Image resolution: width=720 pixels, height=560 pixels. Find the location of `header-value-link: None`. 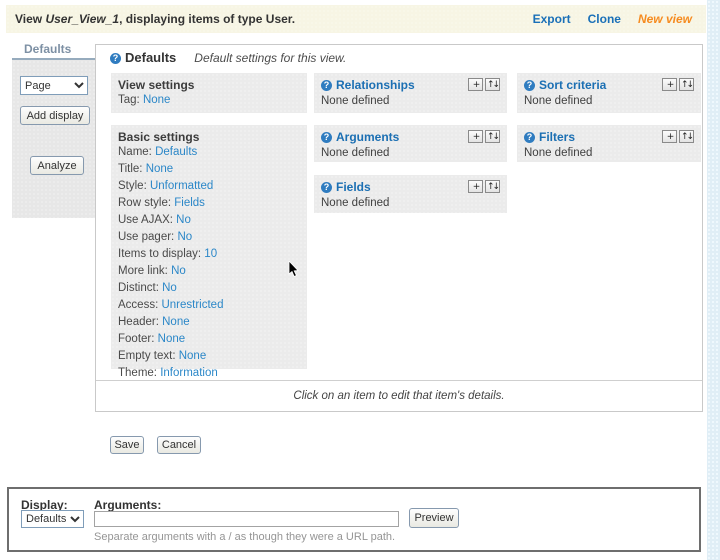

header-value-link: None is located at coordinates (176, 322).